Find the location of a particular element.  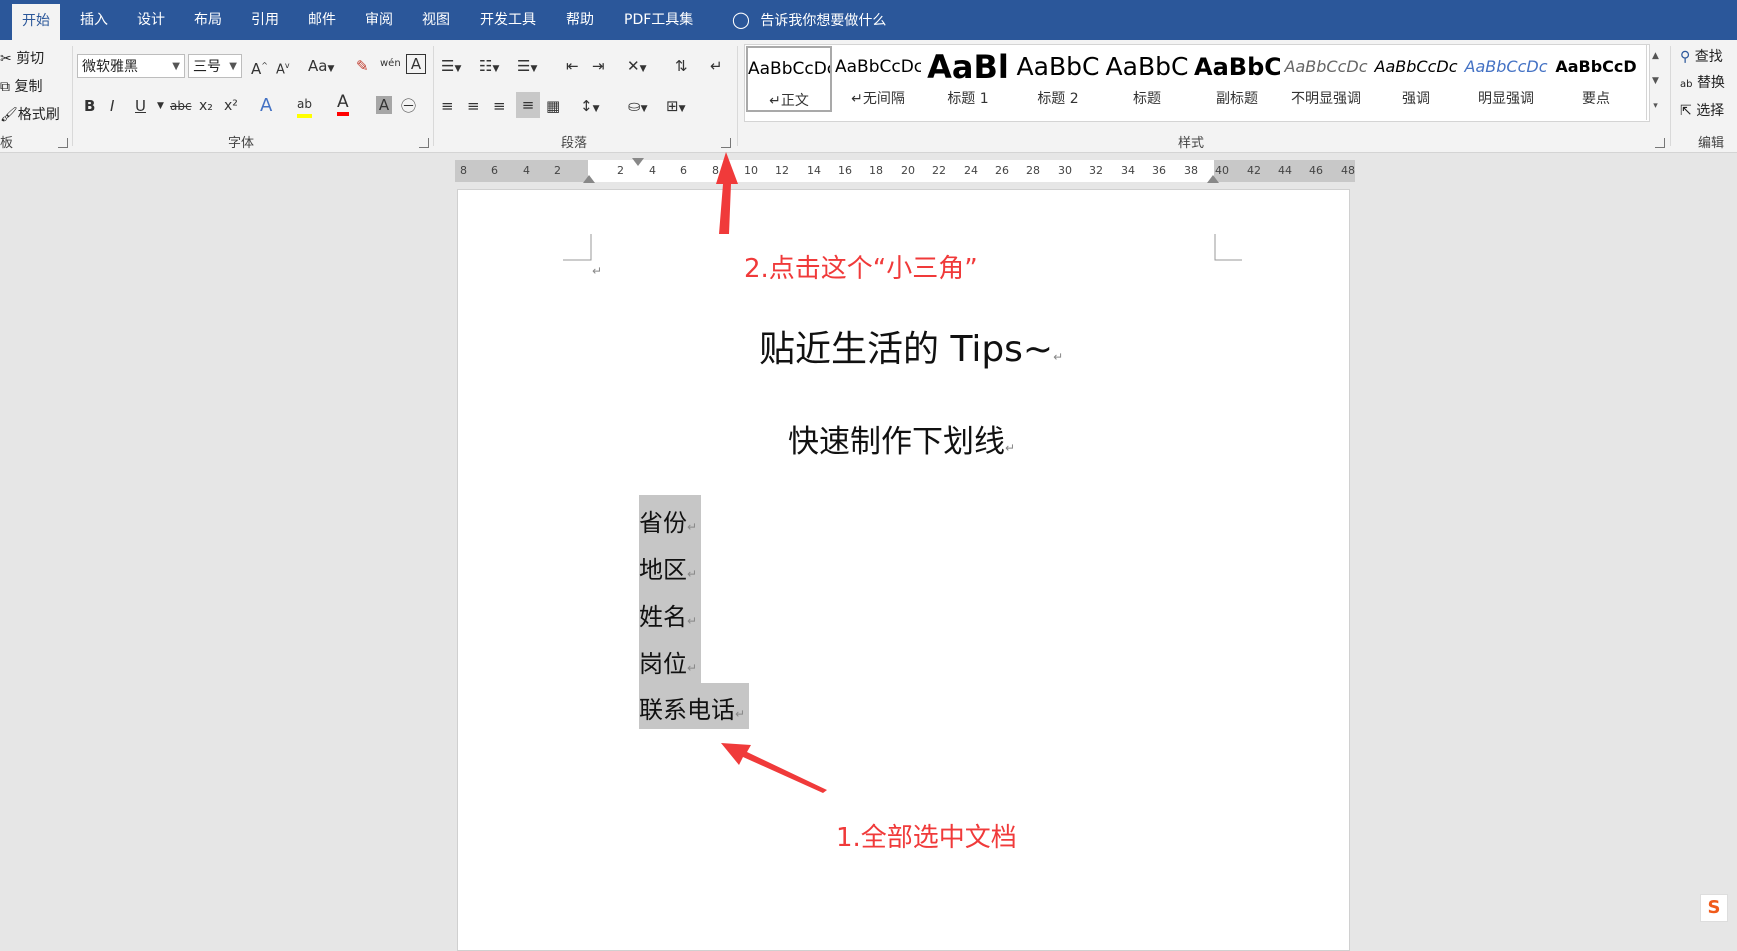

numbering-icon: ☷▼ is located at coordinates (489, 67).